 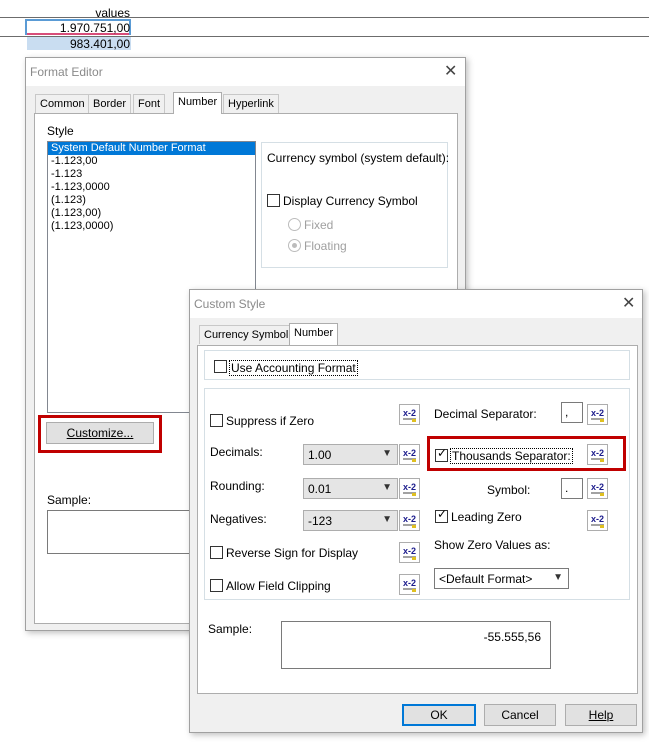 What do you see at coordinates (350, 454) in the screenshot?
I see `decimals-select: 1.00 ▼` at bounding box center [350, 454].